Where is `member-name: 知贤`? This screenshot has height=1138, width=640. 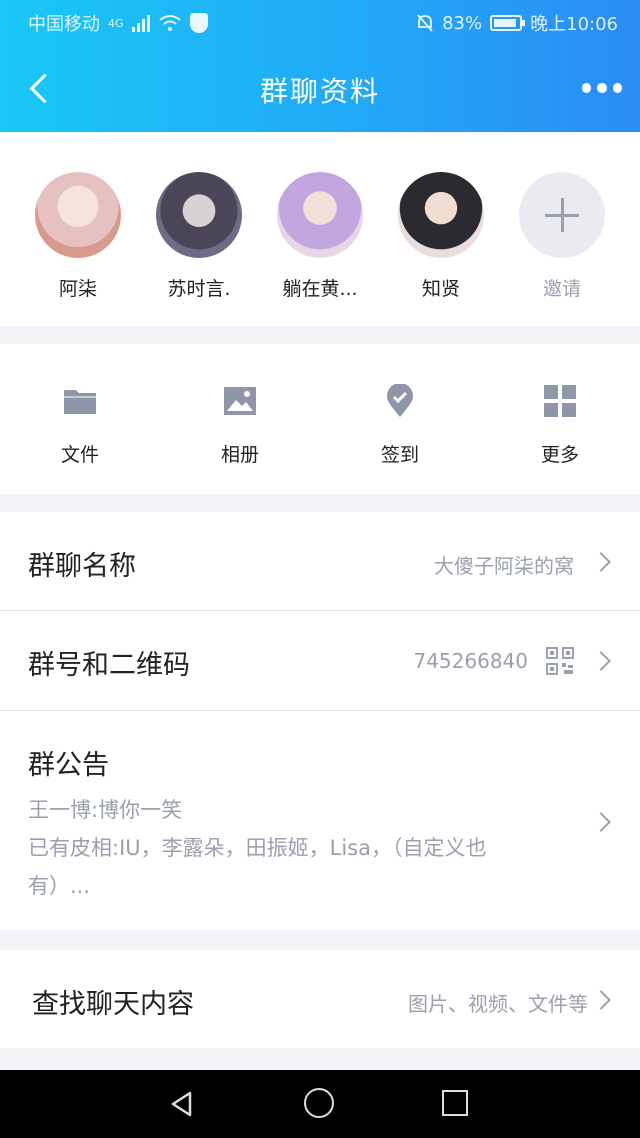 member-name: 知贤 is located at coordinates (440, 289).